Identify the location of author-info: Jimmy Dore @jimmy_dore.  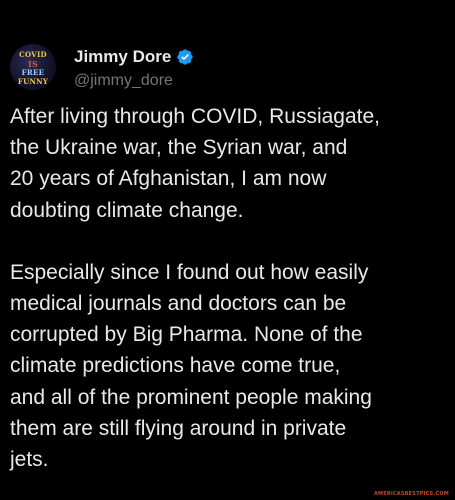
(134, 67).